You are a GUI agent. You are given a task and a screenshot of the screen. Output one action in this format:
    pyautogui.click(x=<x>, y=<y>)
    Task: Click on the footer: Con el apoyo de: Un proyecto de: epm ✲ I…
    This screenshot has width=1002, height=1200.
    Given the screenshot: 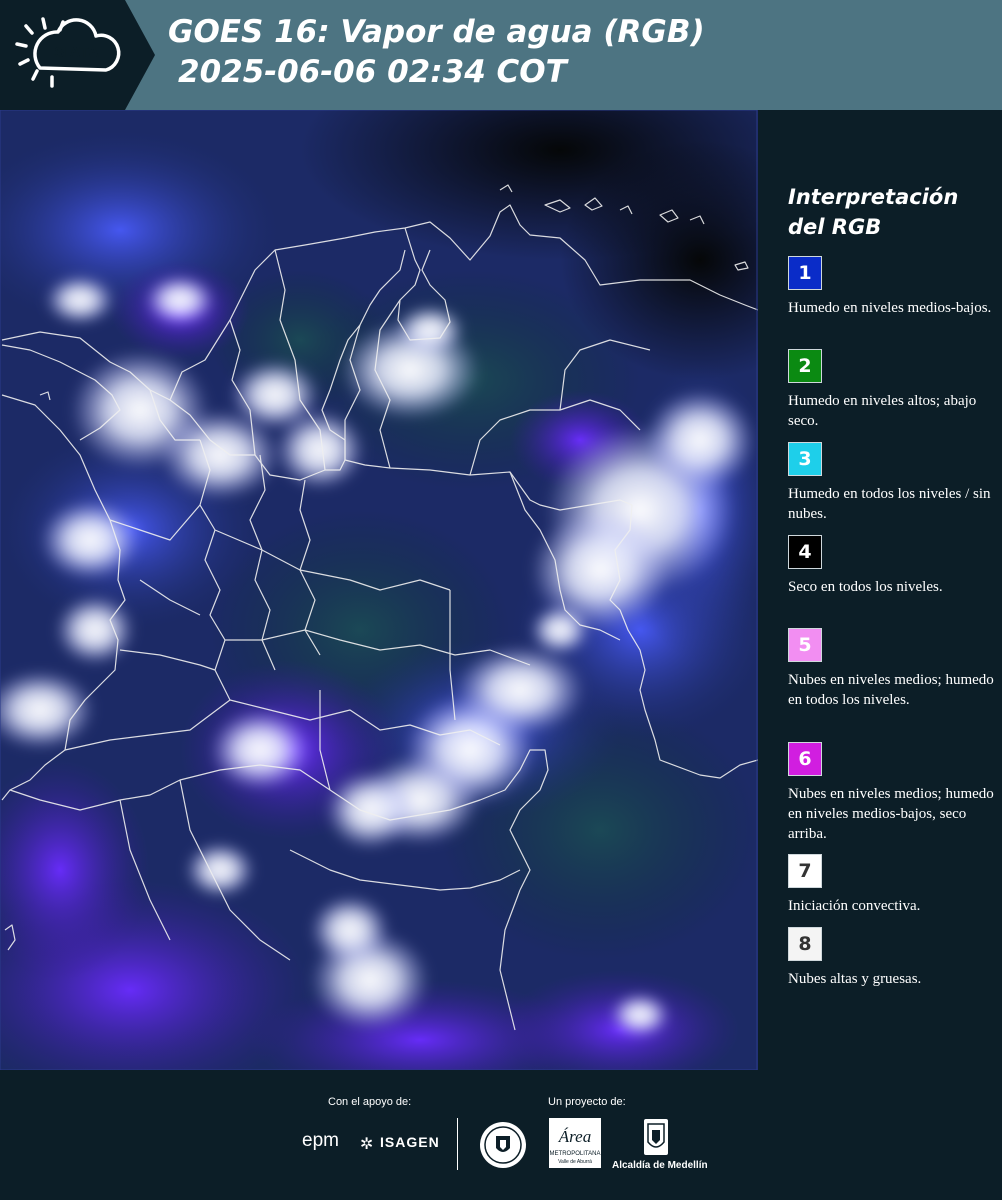 What is the action you would take?
    pyautogui.click(x=501, y=1135)
    